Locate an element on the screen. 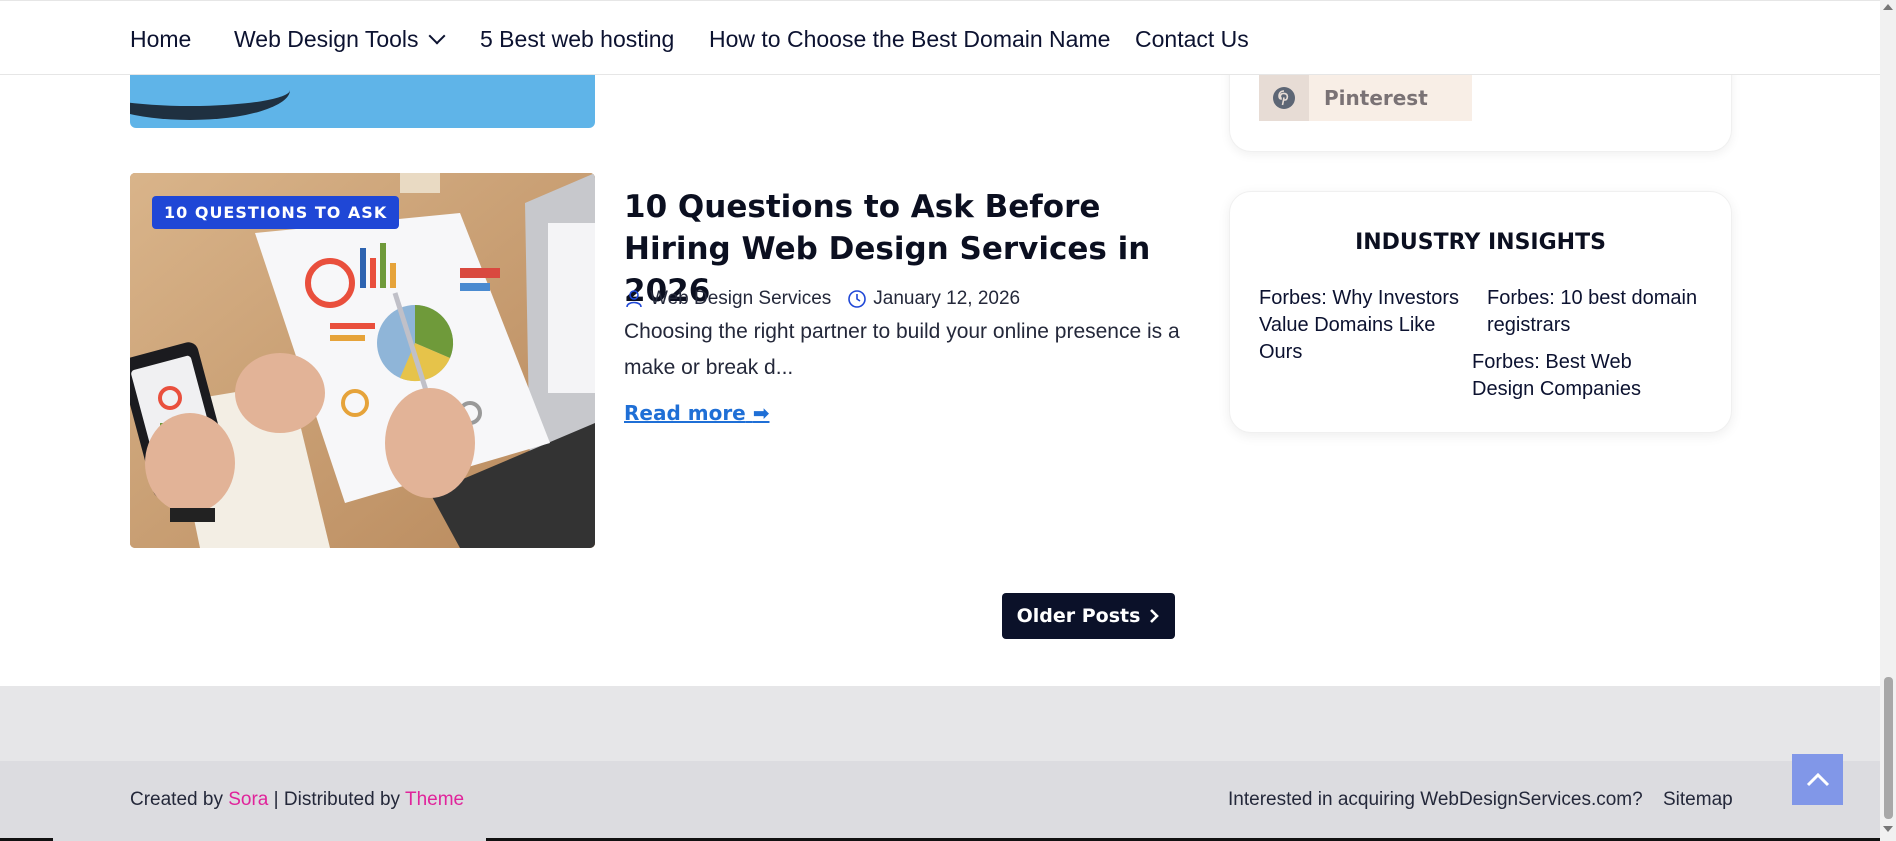  read-more-link: Read more ➡ is located at coordinates (696, 413).